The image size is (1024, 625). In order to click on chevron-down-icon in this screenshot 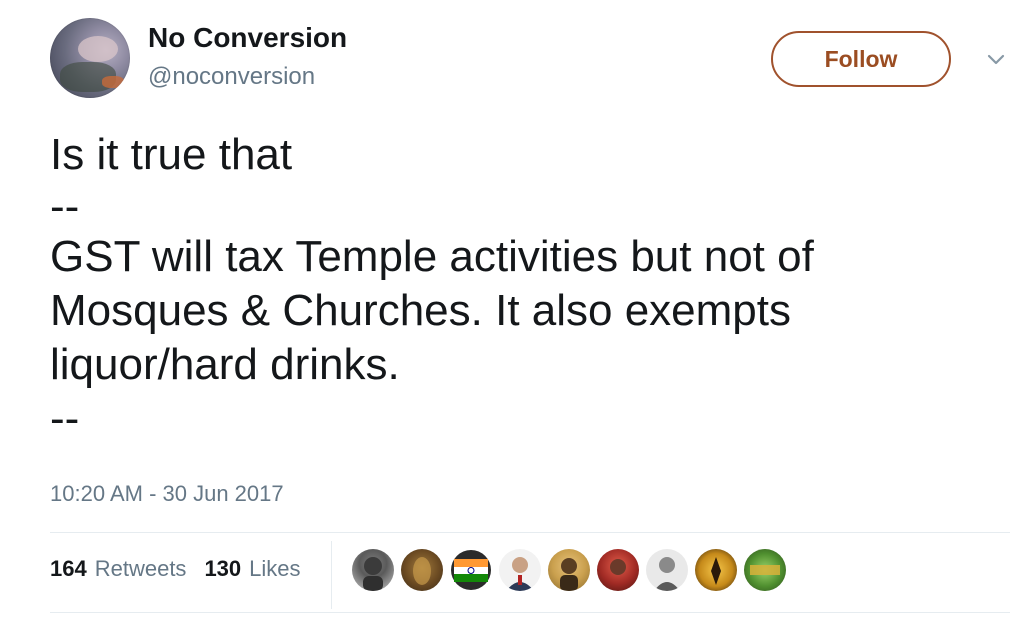, I will do `click(996, 59)`.